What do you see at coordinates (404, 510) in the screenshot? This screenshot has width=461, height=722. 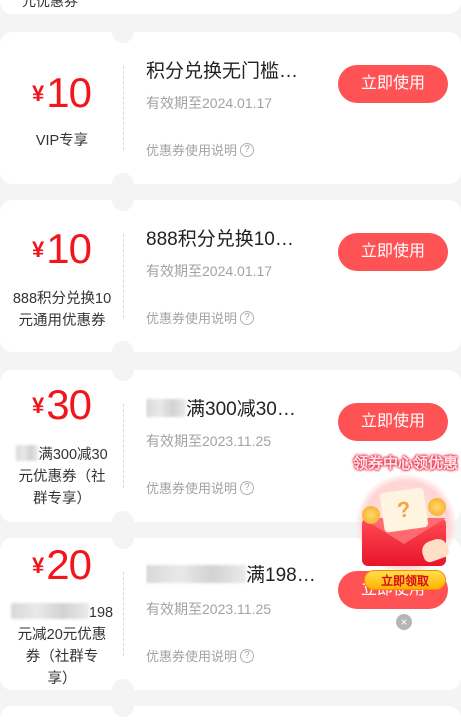 I see `coupon-question-icon: ?` at bounding box center [404, 510].